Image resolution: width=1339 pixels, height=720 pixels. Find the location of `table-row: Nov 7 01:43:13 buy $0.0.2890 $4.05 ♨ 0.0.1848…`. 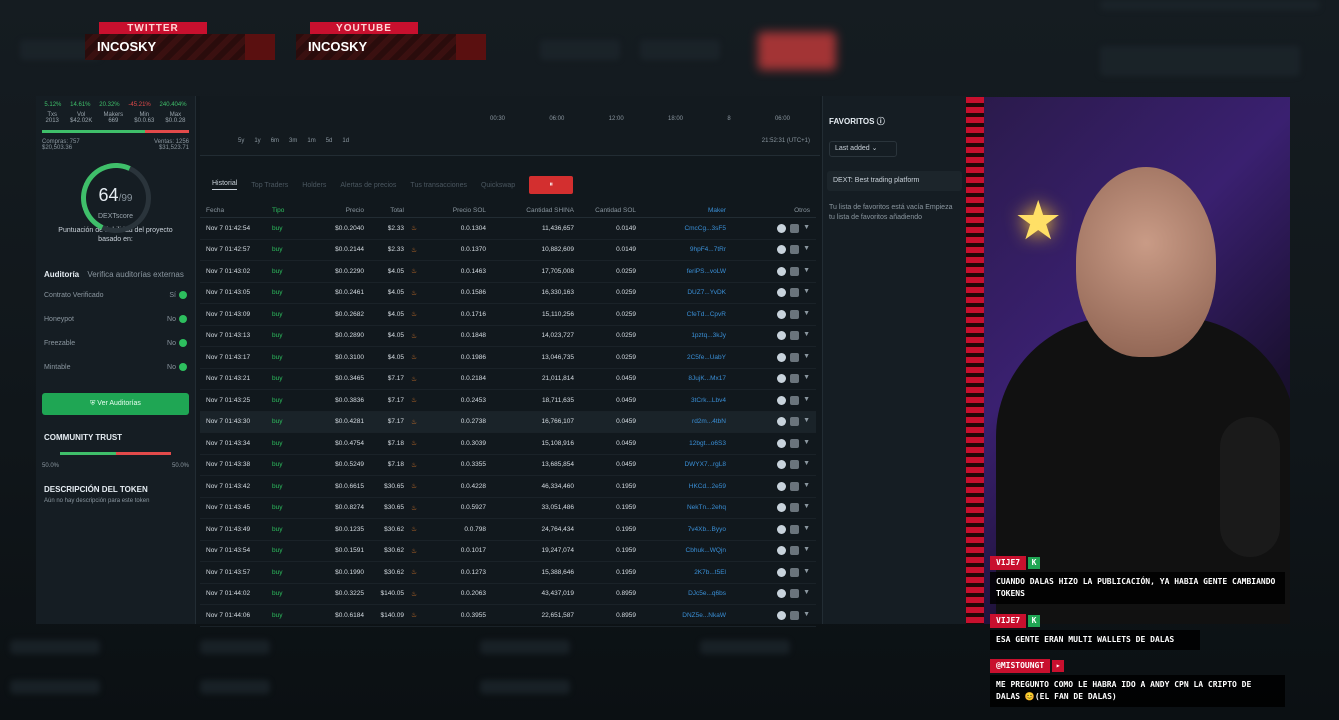

table-row: Nov 7 01:43:13 buy $0.0.2890 $4.05 ♨ 0.0.1848… is located at coordinates (508, 336).